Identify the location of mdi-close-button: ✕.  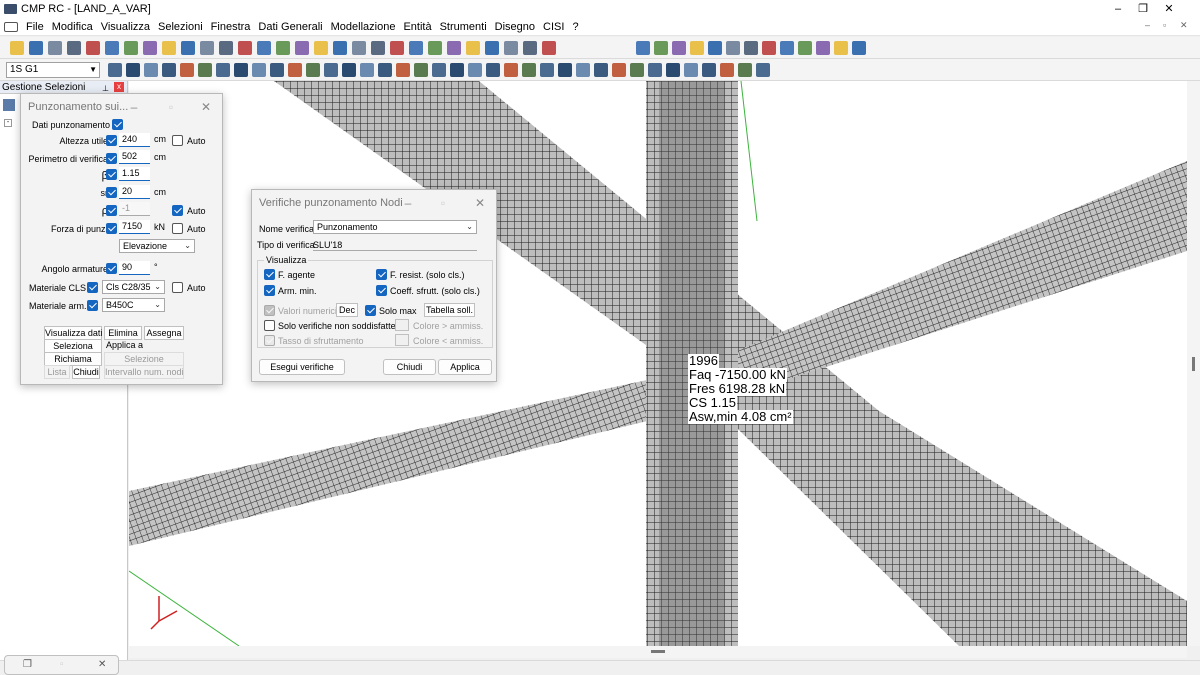
(1184, 25).